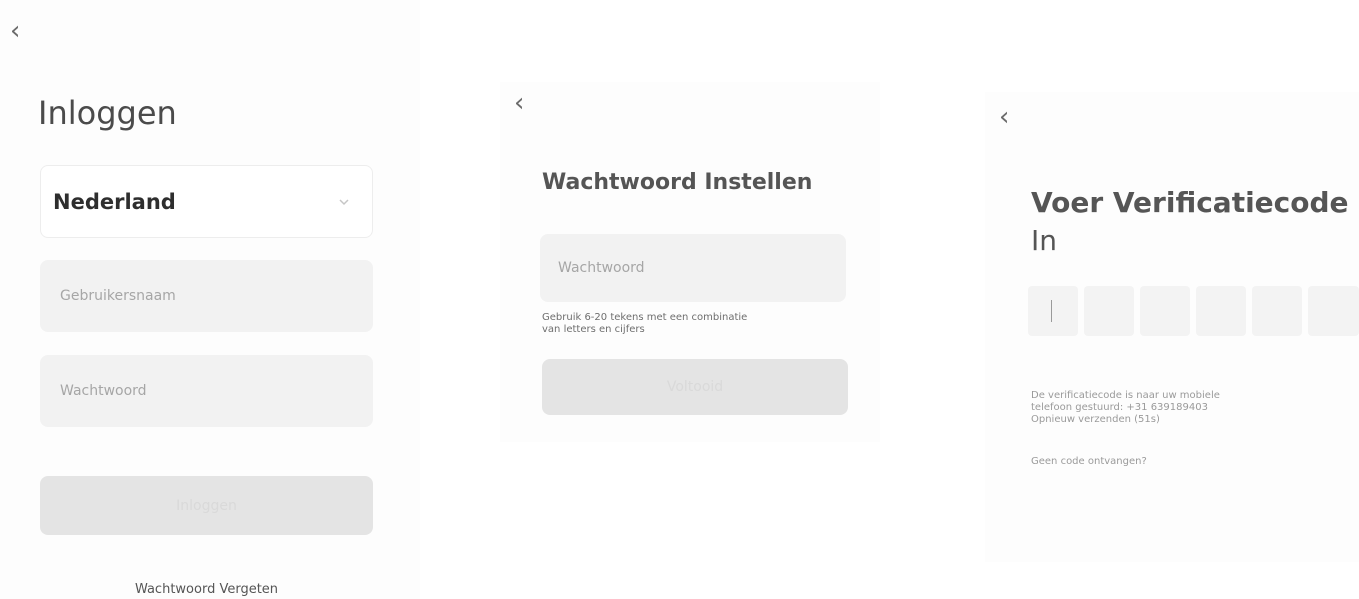 This screenshot has width=1359, height=599. What do you see at coordinates (1089, 462) in the screenshot?
I see `no-code-link: Geen code ontvangen?` at bounding box center [1089, 462].